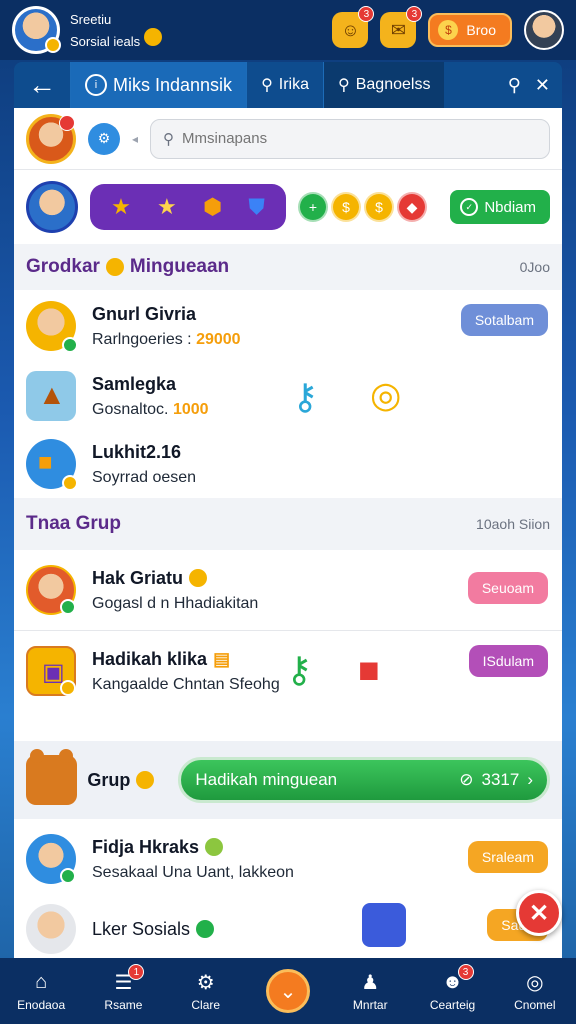 This screenshot has height=1024, width=576. I want to click on list-item: Hak Griatu Gogasl d n Hhadiakitan Seuoam, so click(288, 590).